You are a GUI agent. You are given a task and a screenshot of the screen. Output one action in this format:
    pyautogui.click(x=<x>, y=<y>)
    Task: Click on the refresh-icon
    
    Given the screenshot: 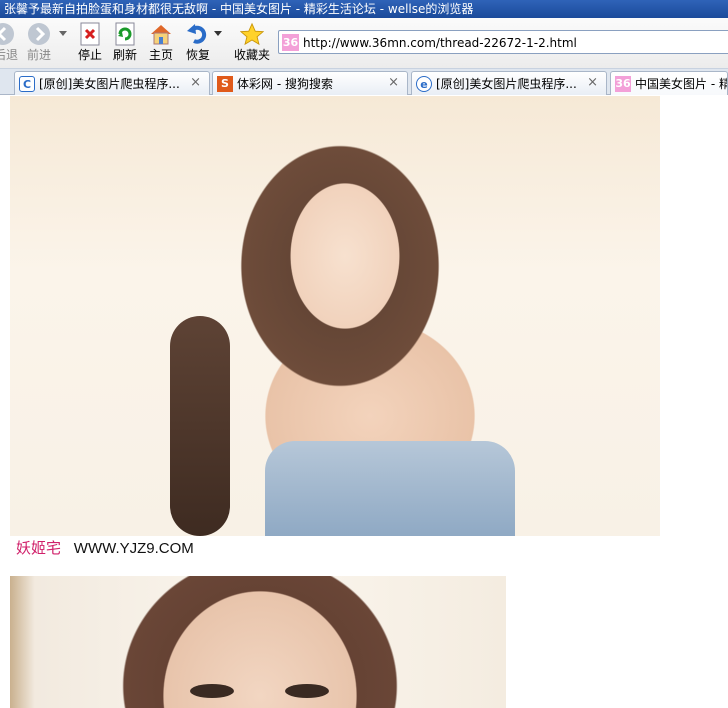 What is the action you would take?
    pyautogui.click(x=125, y=34)
    